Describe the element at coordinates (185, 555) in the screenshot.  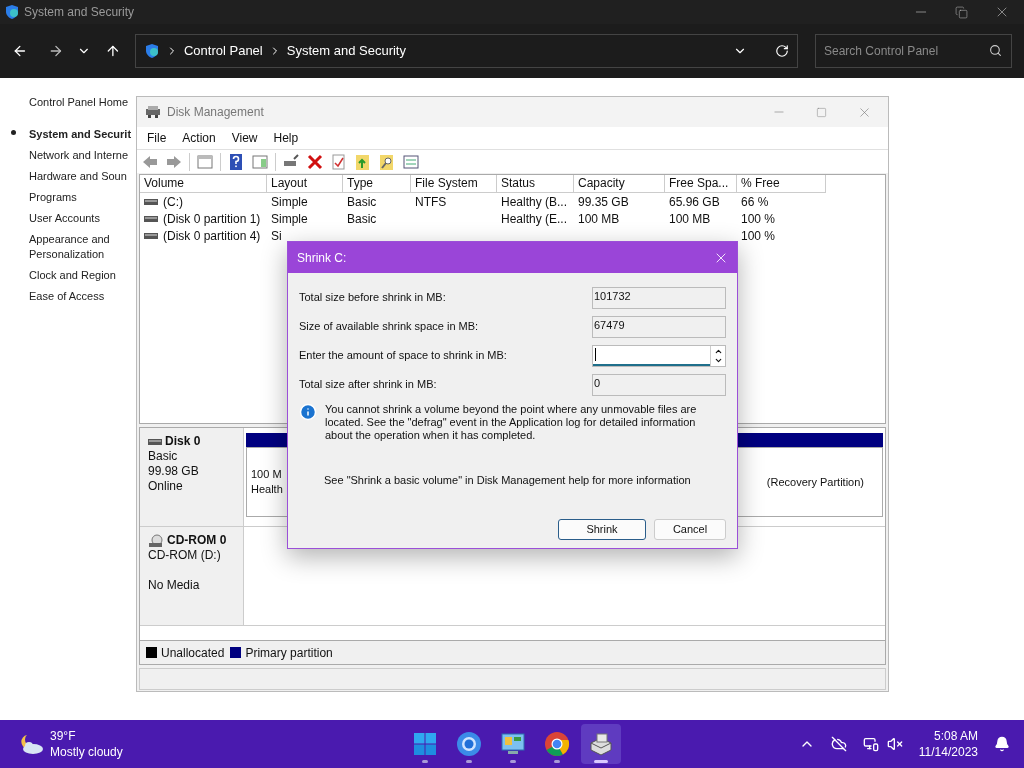
I see `disk-detail: CD-ROM (D:)` at that location.